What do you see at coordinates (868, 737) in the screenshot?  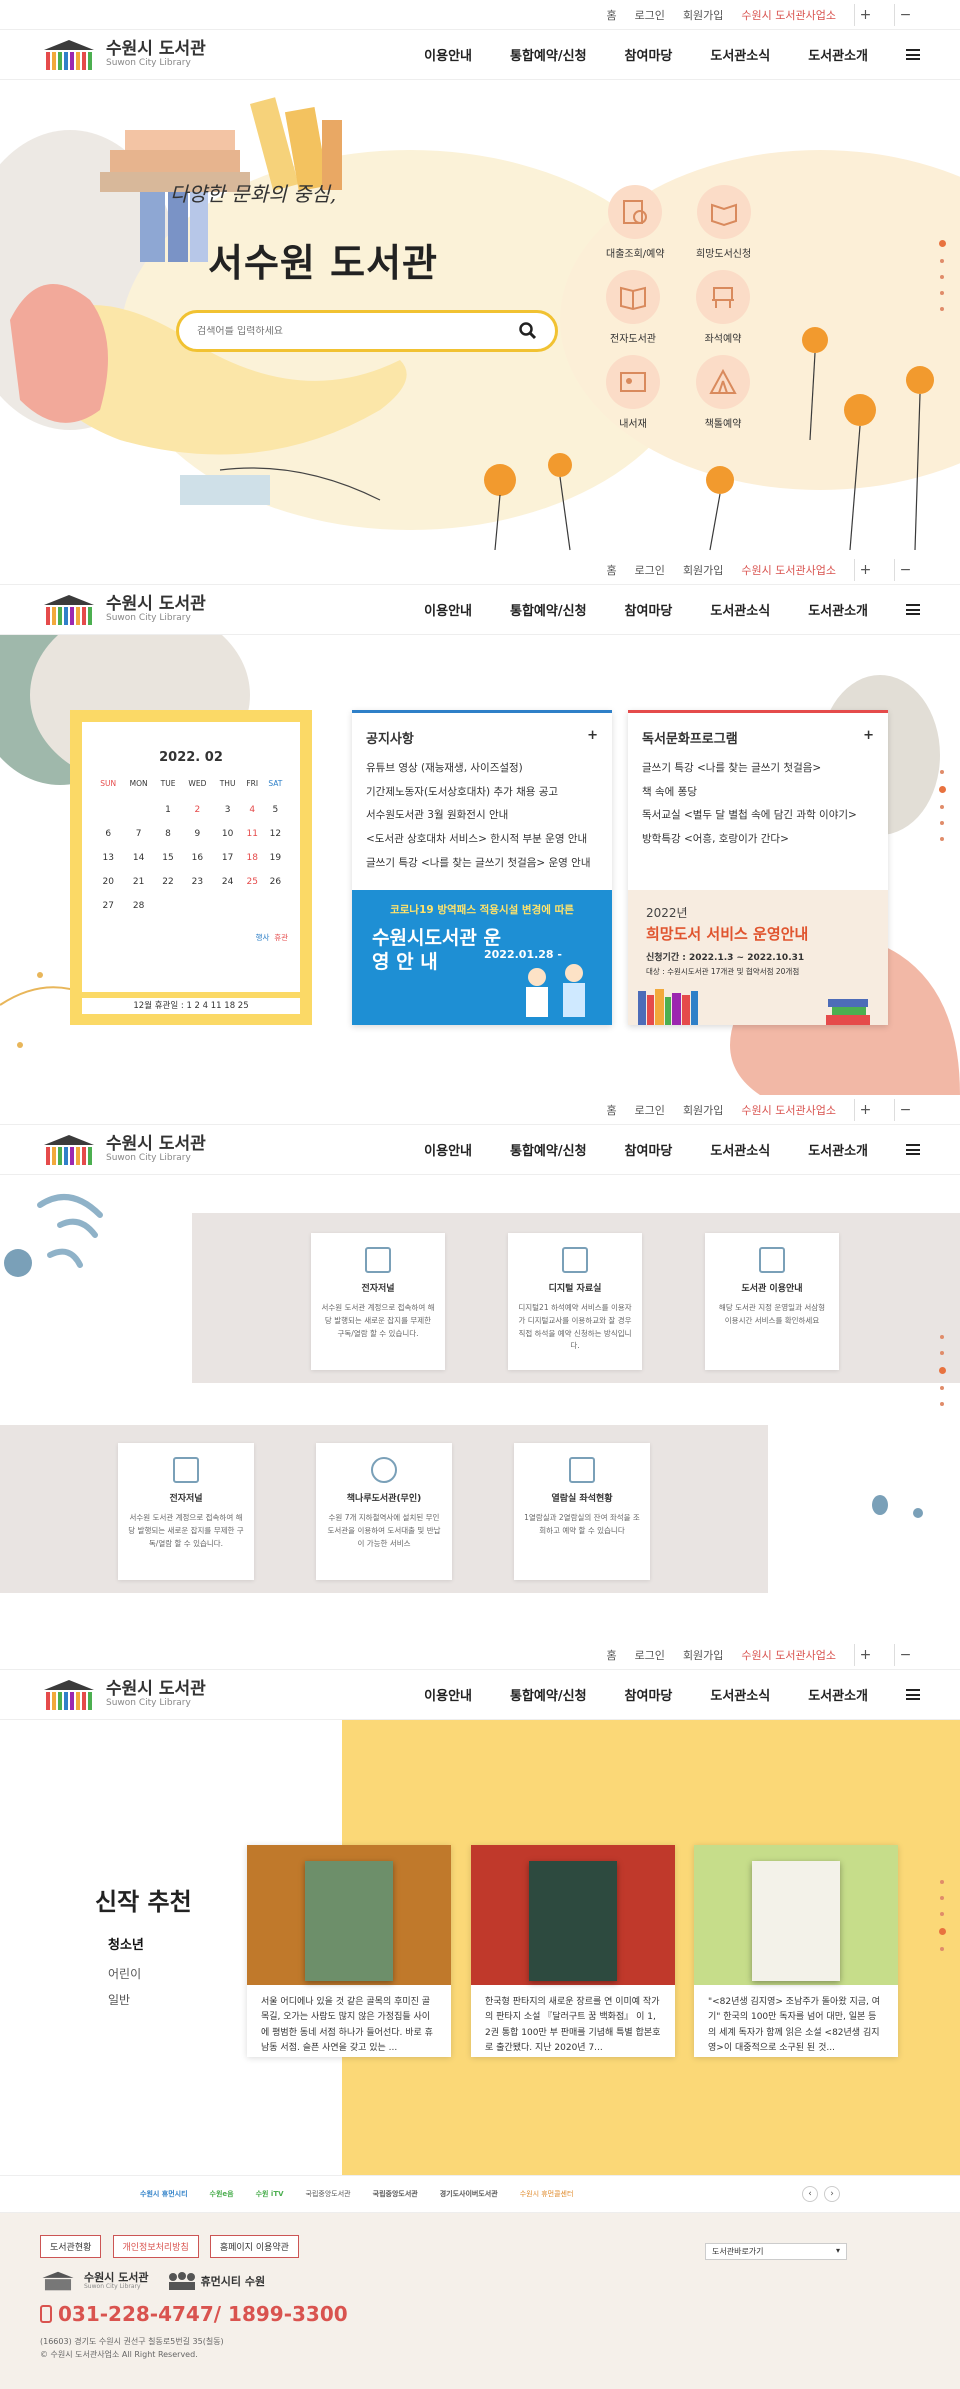 I see `program-more-button: +` at bounding box center [868, 737].